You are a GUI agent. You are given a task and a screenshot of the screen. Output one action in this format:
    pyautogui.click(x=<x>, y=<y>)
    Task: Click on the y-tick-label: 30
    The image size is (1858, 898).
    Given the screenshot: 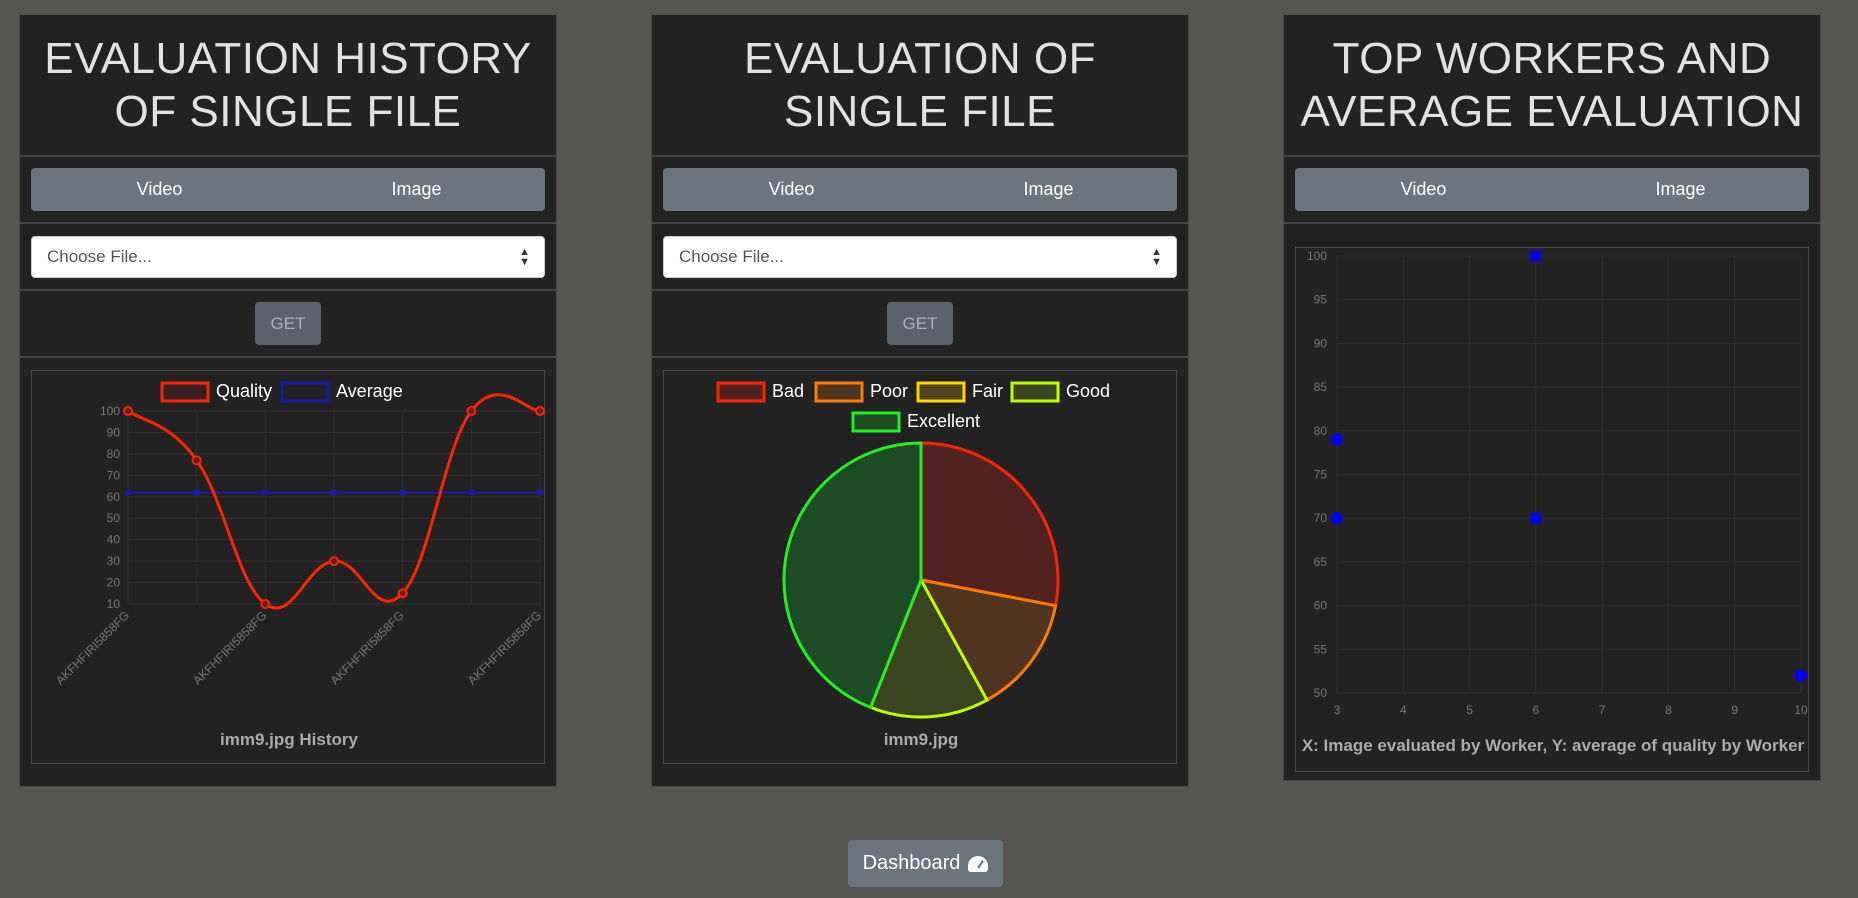 What is the action you would take?
    pyautogui.click(x=114, y=561)
    